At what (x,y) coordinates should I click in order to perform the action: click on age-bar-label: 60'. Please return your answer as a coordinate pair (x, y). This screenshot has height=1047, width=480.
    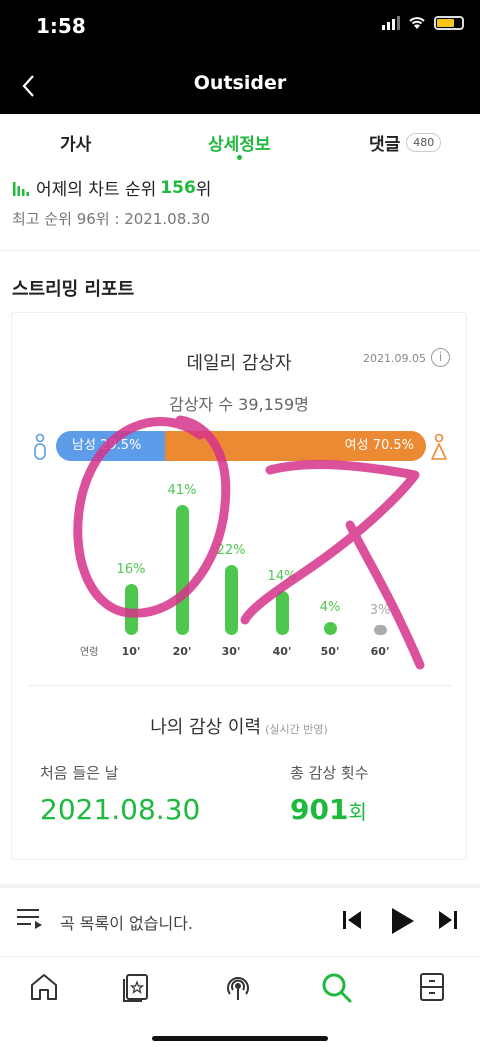
    Looking at the image, I should click on (380, 651).